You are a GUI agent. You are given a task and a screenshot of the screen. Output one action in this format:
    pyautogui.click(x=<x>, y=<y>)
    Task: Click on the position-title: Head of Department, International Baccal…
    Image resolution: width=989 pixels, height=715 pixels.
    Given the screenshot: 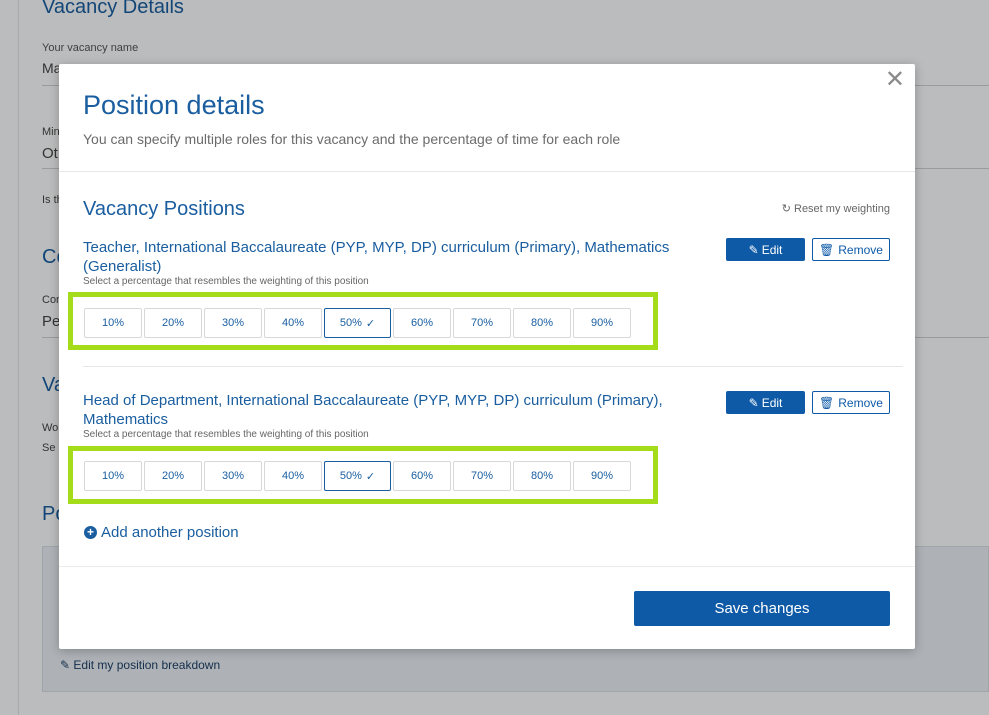 What is the action you would take?
    pyautogui.click(x=373, y=410)
    